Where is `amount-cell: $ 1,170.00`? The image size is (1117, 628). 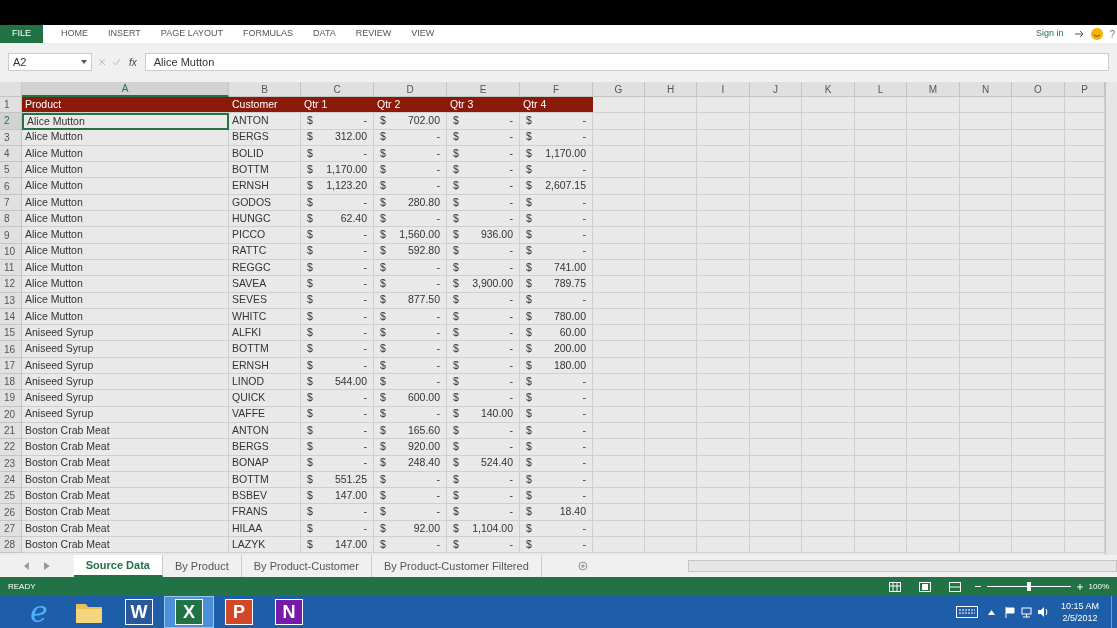
amount-cell: $ 1,170.00 is located at coordinates (556, 154).